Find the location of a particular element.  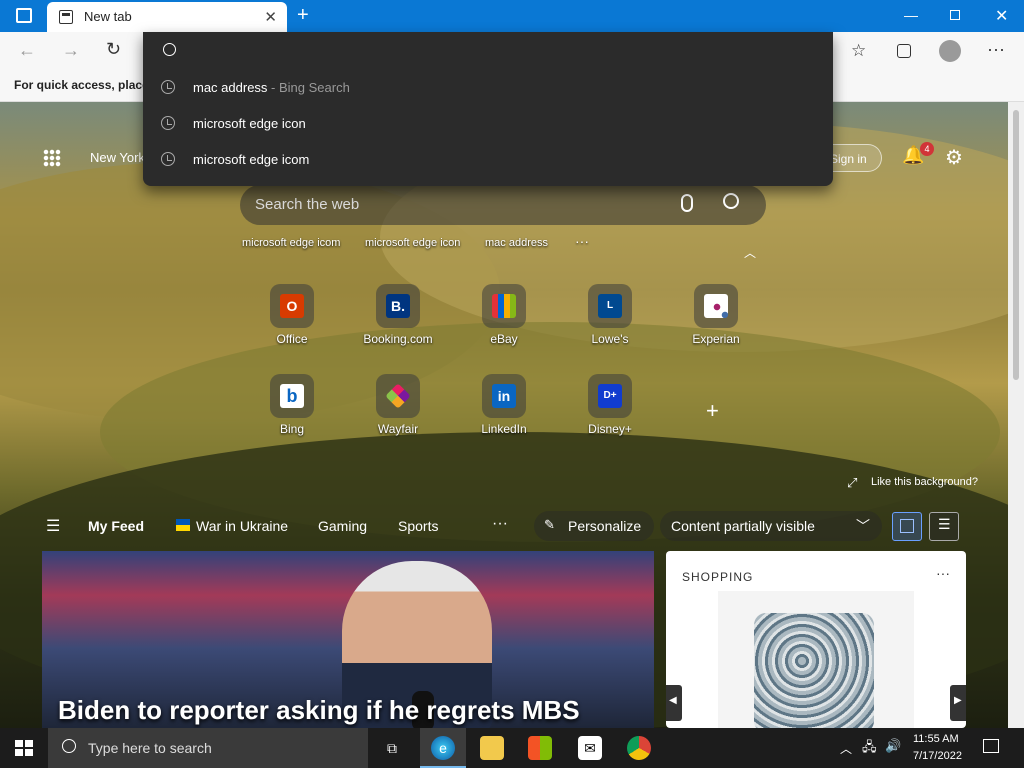

office-icon: O is located at coordinates (292, 306).